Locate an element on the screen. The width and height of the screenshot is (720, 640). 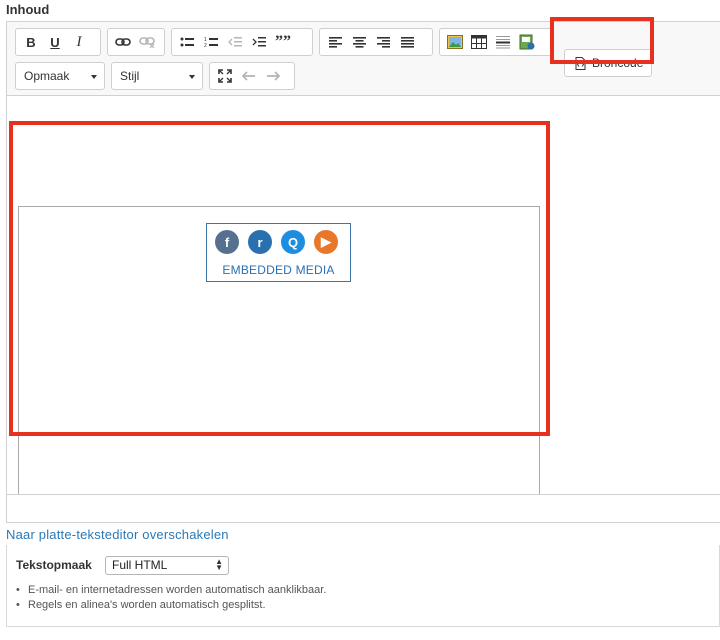
align-right-icon is located at coordinates (383, 42).